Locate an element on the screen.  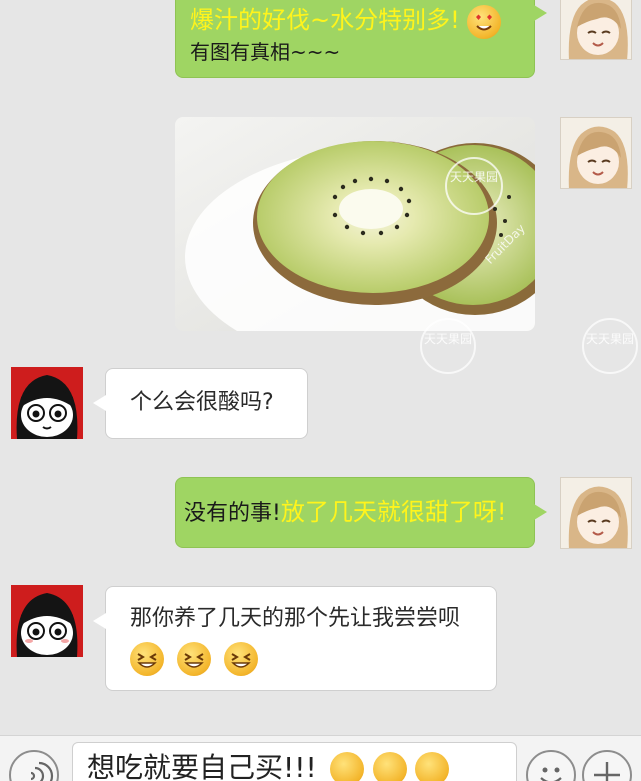
received-message-bubble: 那你养了几天的那个先让我尝尝呗 is located at coordinates (295, 638).